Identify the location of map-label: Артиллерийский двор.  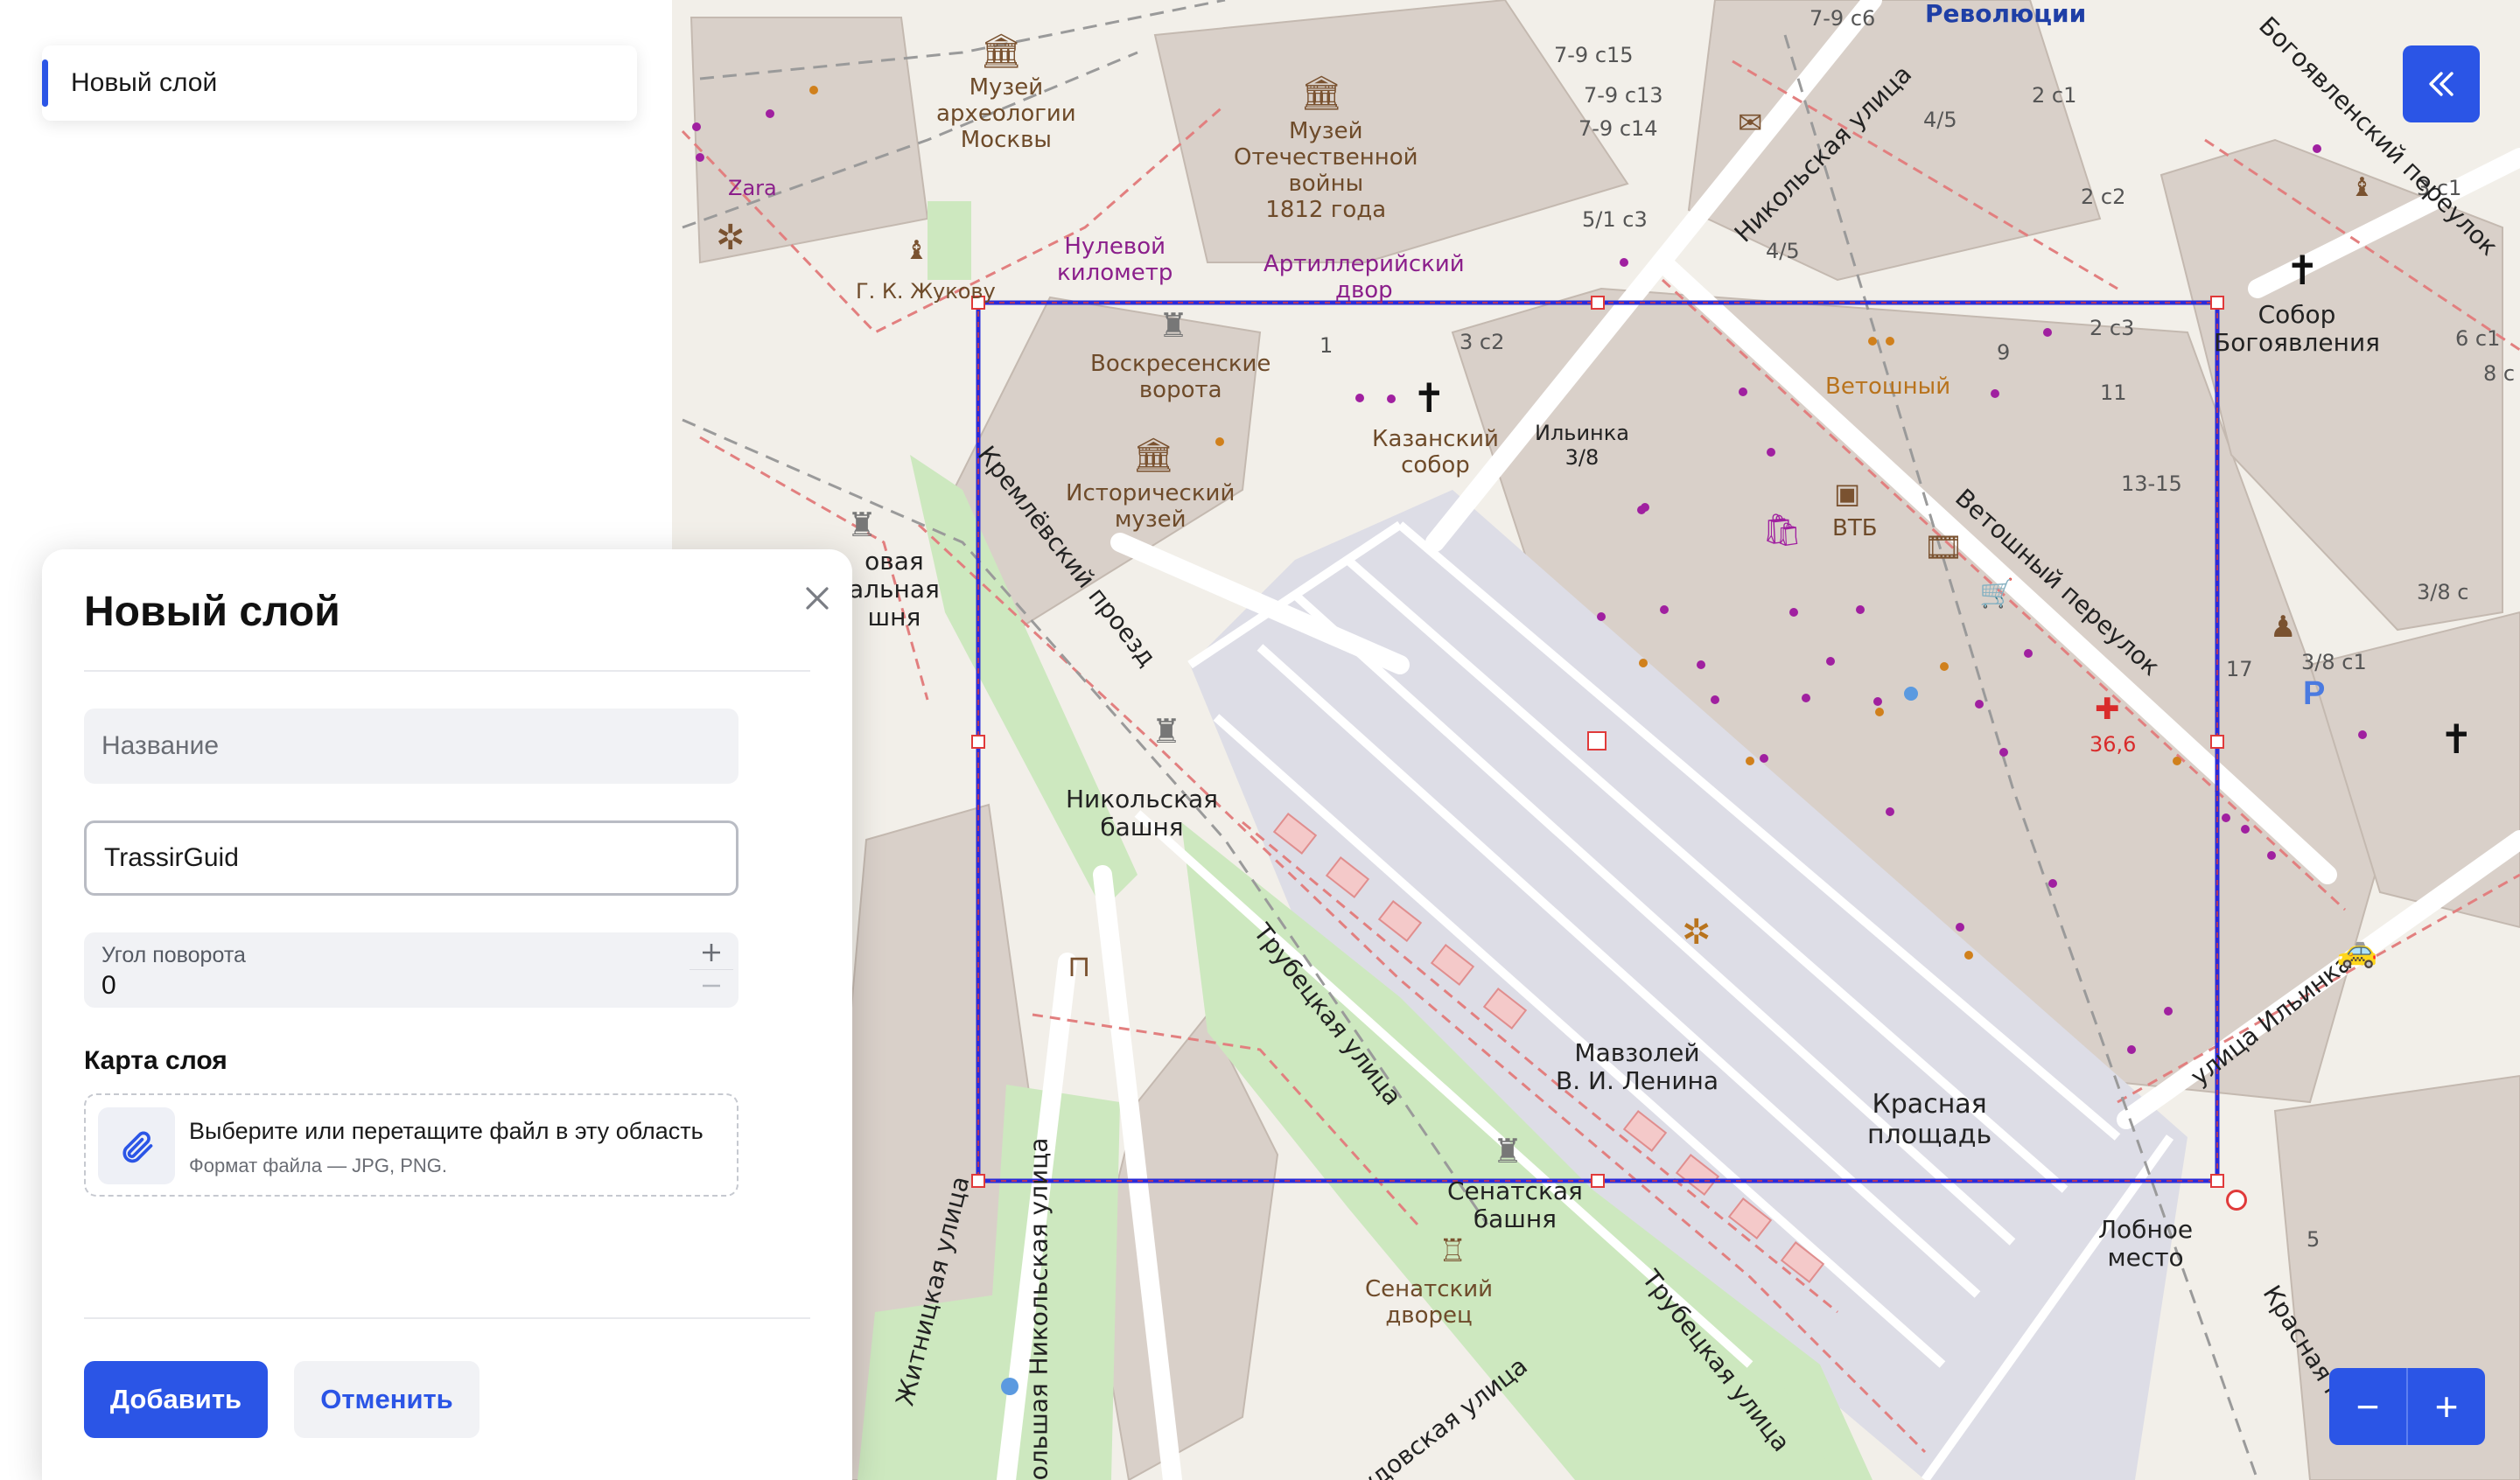
(1364, 277).